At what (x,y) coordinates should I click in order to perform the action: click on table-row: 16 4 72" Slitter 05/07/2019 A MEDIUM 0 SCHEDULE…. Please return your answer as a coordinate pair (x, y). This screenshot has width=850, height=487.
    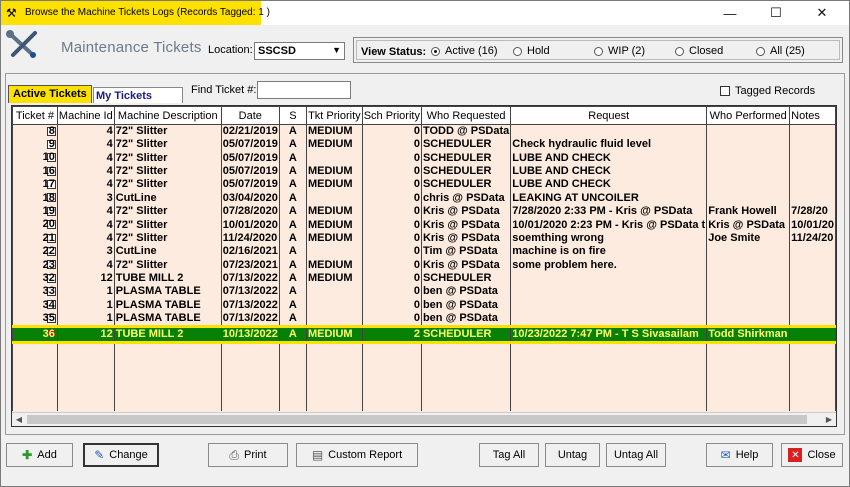
    Looking at the image, I should click on (424, 171).